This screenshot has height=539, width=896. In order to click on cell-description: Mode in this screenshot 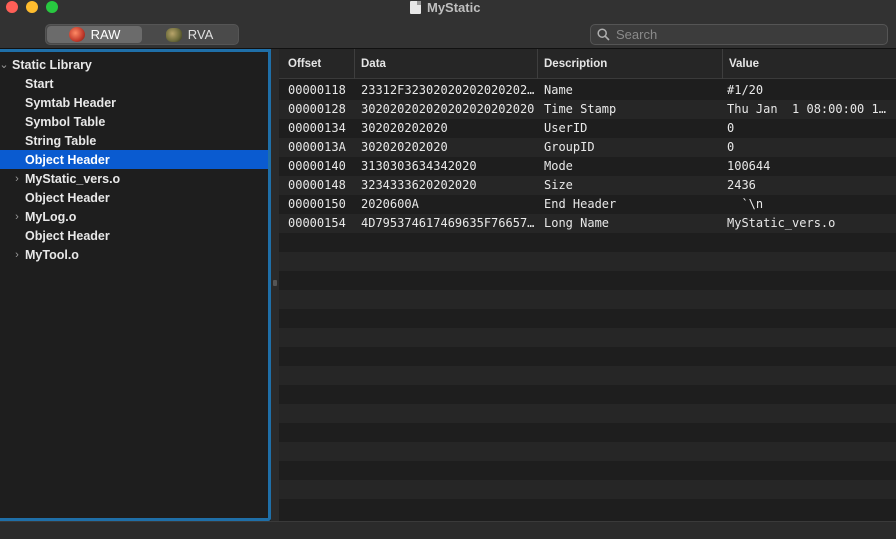, I will do `click(558, 166)`.